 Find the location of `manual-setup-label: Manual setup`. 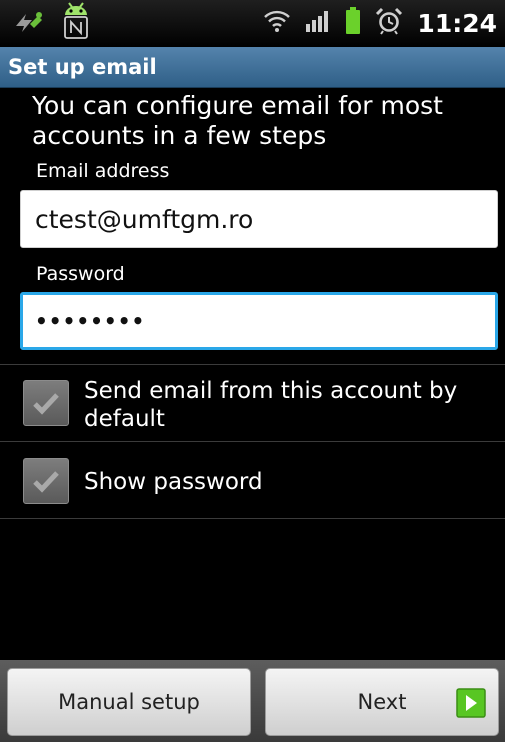

manual-setup-label: Manual setup is located at coordinates (129, 702).